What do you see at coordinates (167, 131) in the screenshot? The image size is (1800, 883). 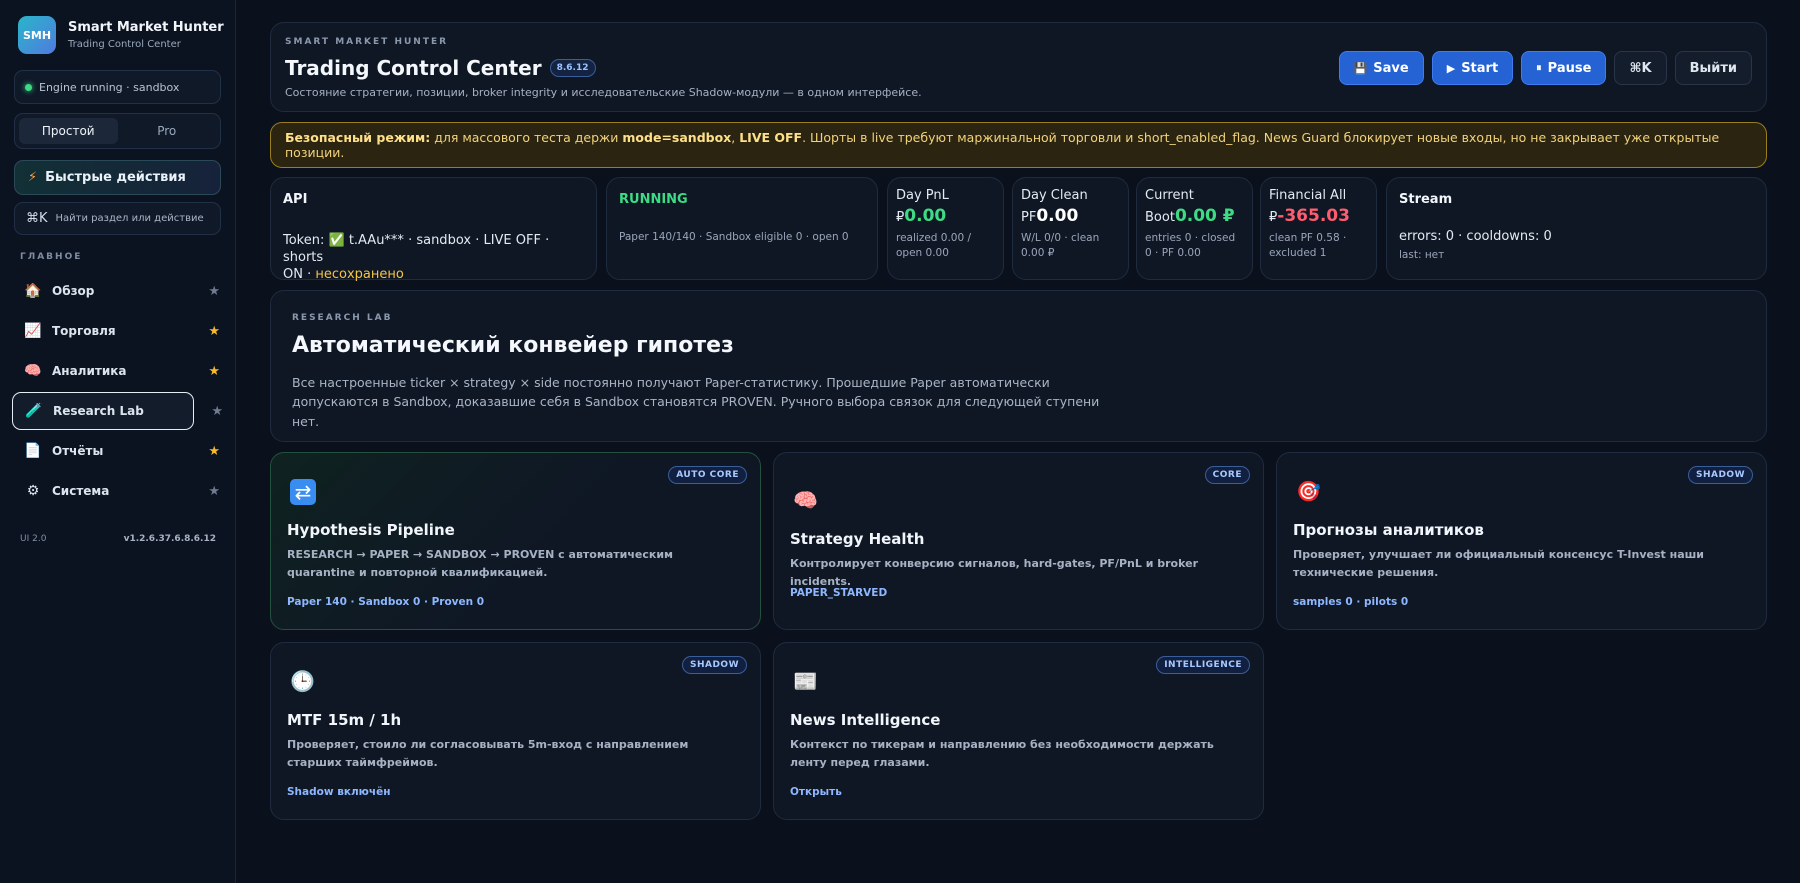 I see `mode-pro-button: Pro` at bounding box center [167, 131].